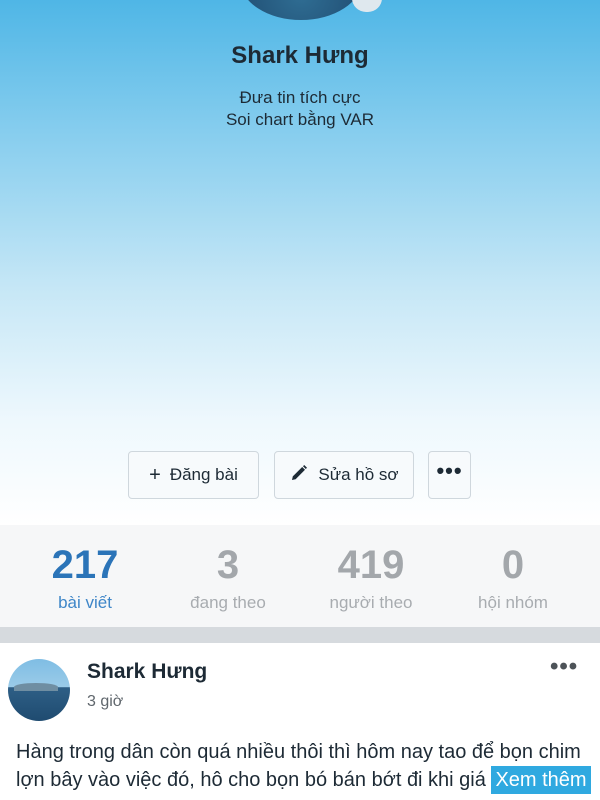 This screenshot has height=800, width=600. Describe the element at coordinates (371, 565) in the screenshot. I see `stat-followers-count: 419` at that location.